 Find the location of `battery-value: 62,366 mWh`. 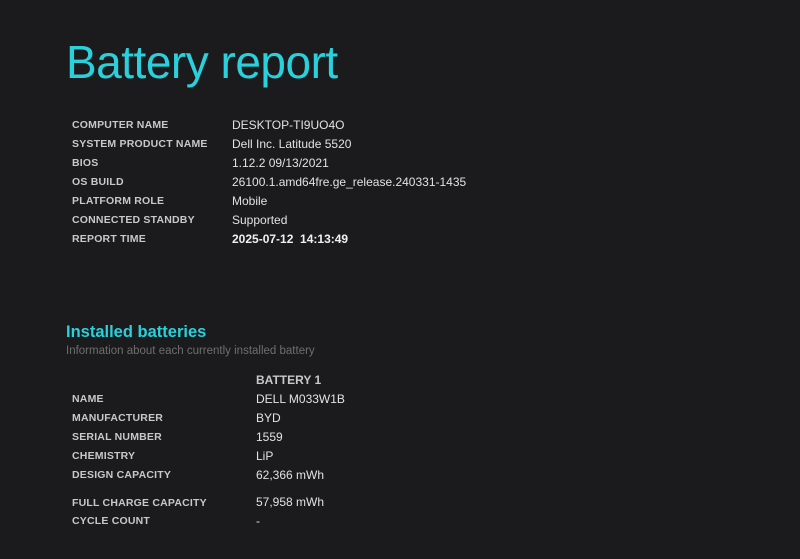

battery-value: 62,366 mWh is located at coordinates (290, 474).